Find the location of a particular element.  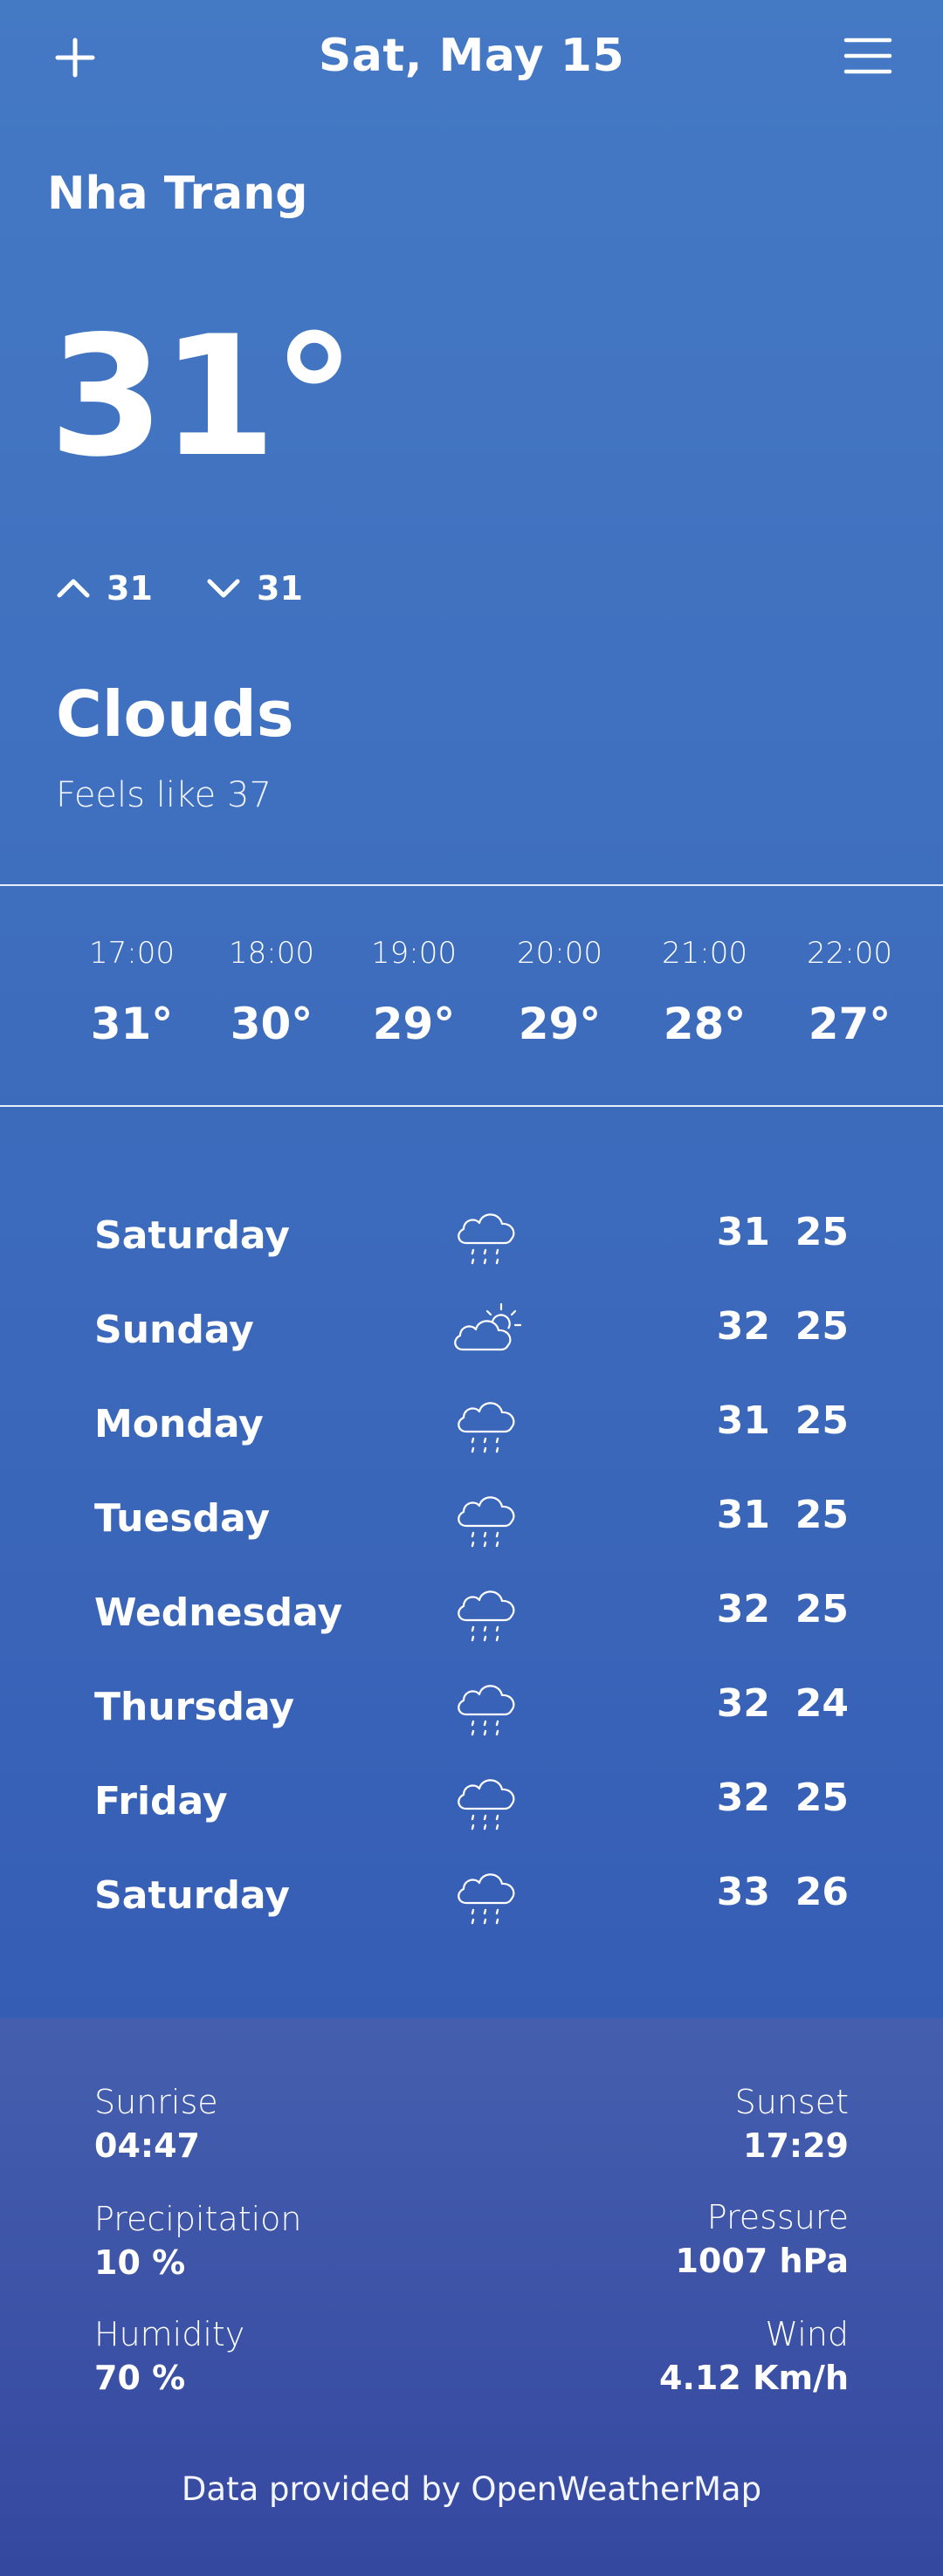

hourly-time: 20:00 is located at coordinates (559, 953).